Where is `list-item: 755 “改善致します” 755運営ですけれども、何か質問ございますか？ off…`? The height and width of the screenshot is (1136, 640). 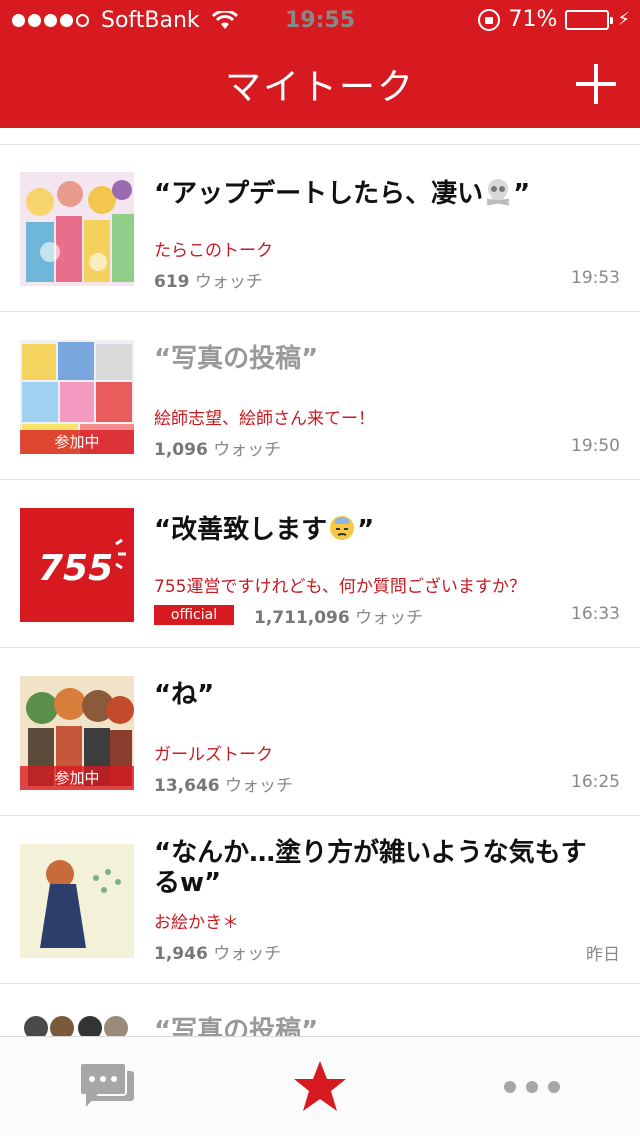
list-item: 755 “改善致します” 755運営ですけれども、何か質問ございますか？ off… is located at coordinates (320, 564).